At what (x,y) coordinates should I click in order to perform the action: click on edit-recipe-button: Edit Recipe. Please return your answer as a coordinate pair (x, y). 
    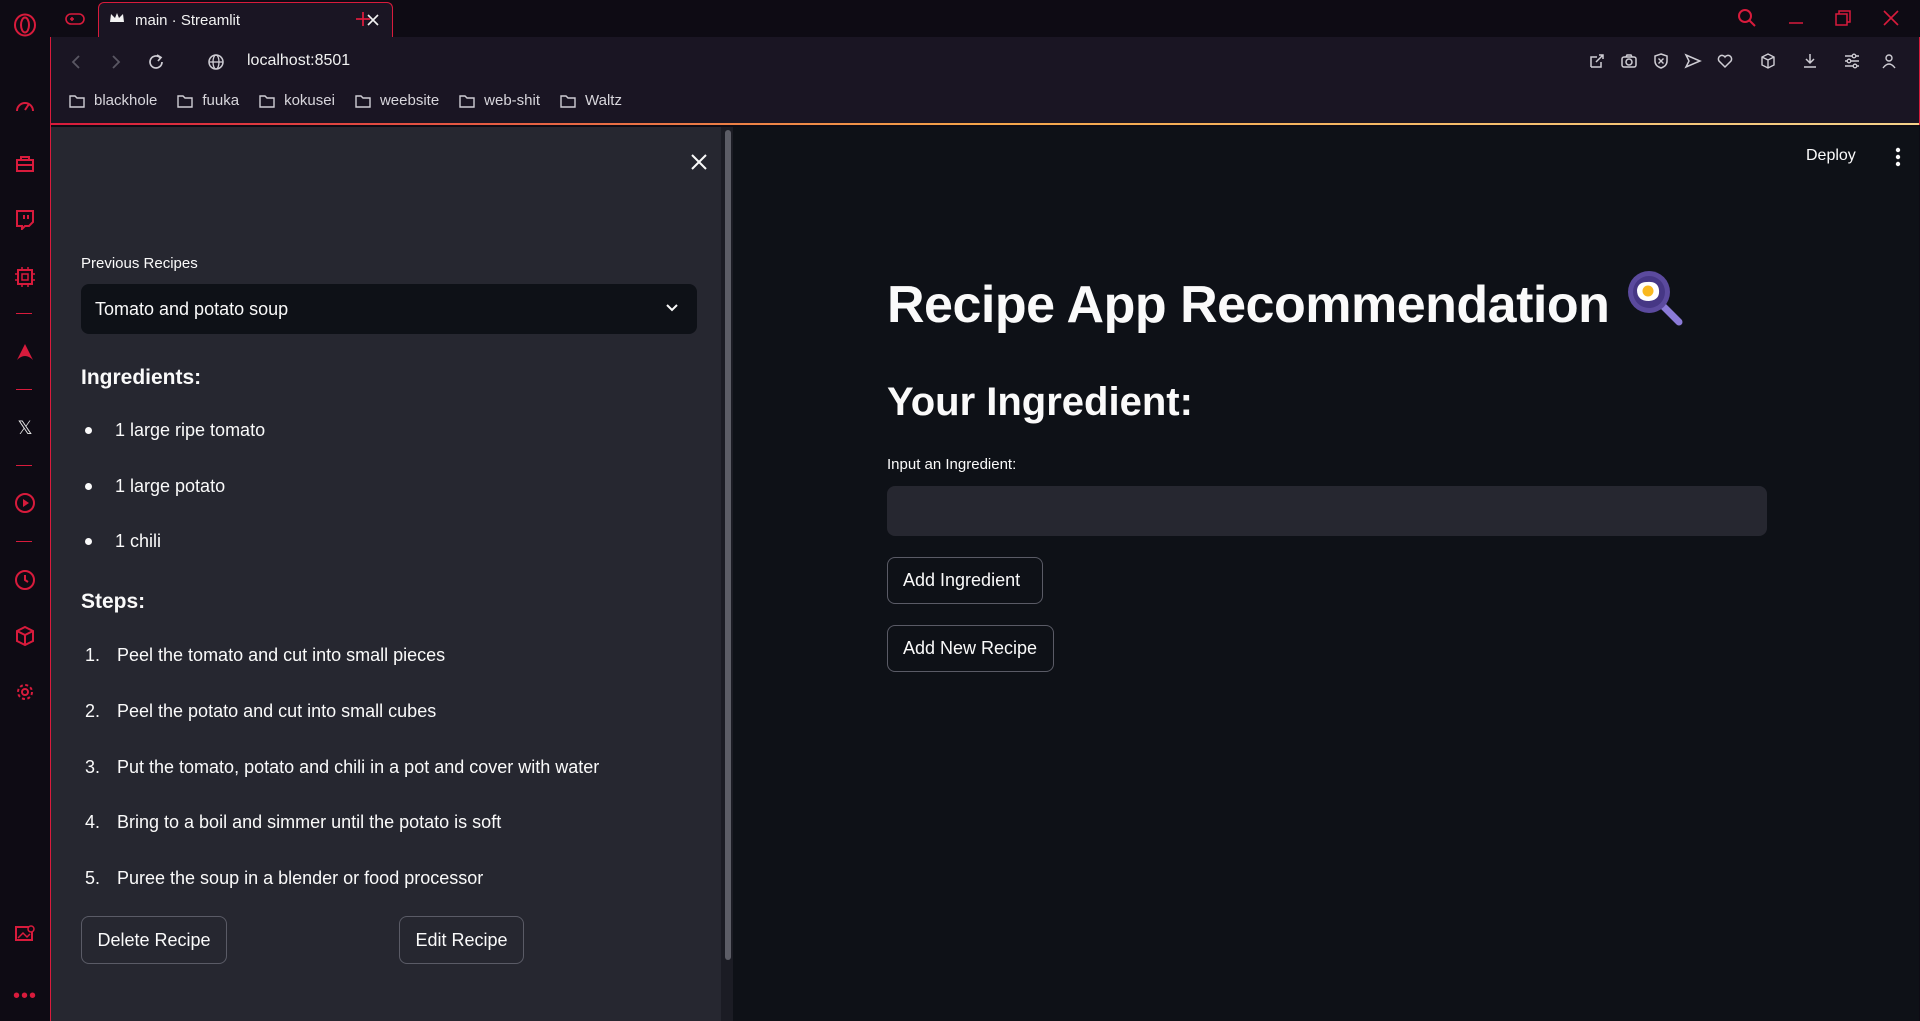
    Looking at the image, I should click on (461, 940).